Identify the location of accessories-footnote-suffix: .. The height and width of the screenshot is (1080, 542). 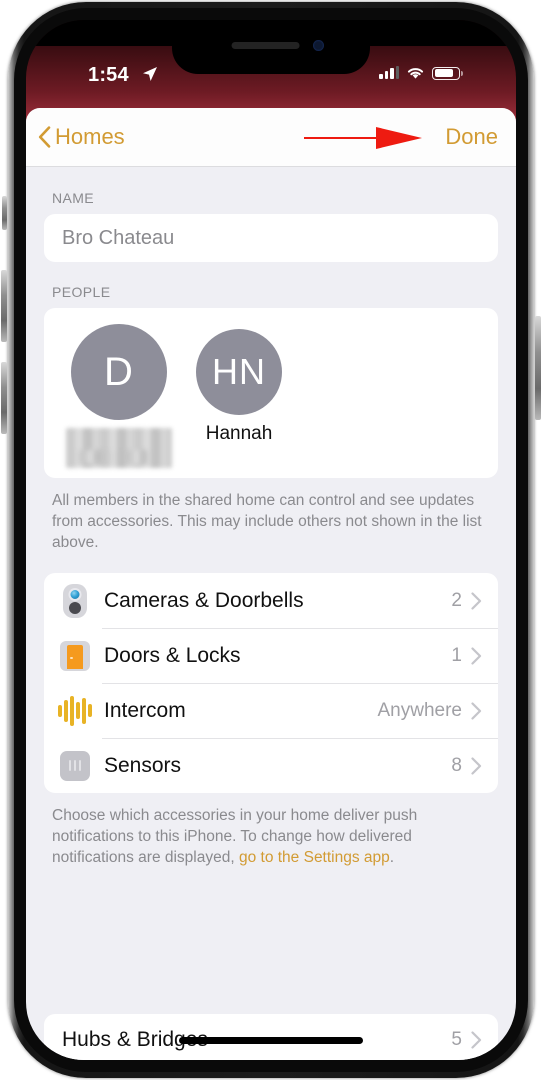
(392, 857).